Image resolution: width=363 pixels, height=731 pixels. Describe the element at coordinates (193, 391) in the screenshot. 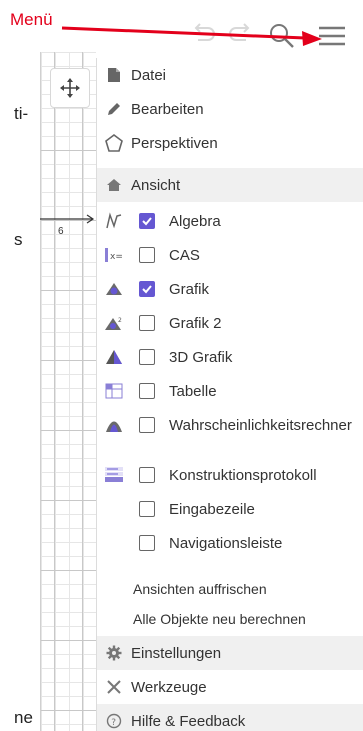

I see `view-label: Tabelle` at that location.